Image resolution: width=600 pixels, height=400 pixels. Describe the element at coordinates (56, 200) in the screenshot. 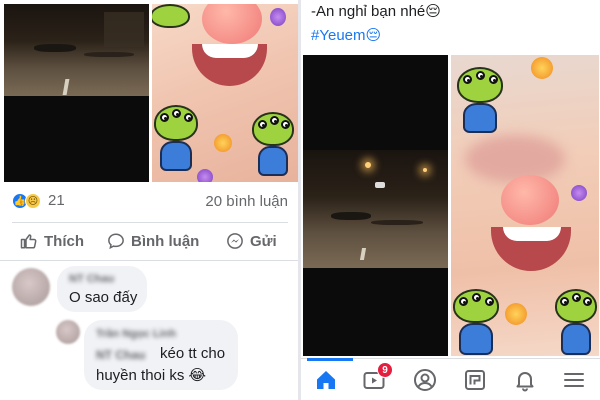

I see `reaction-count: 21` at that location.